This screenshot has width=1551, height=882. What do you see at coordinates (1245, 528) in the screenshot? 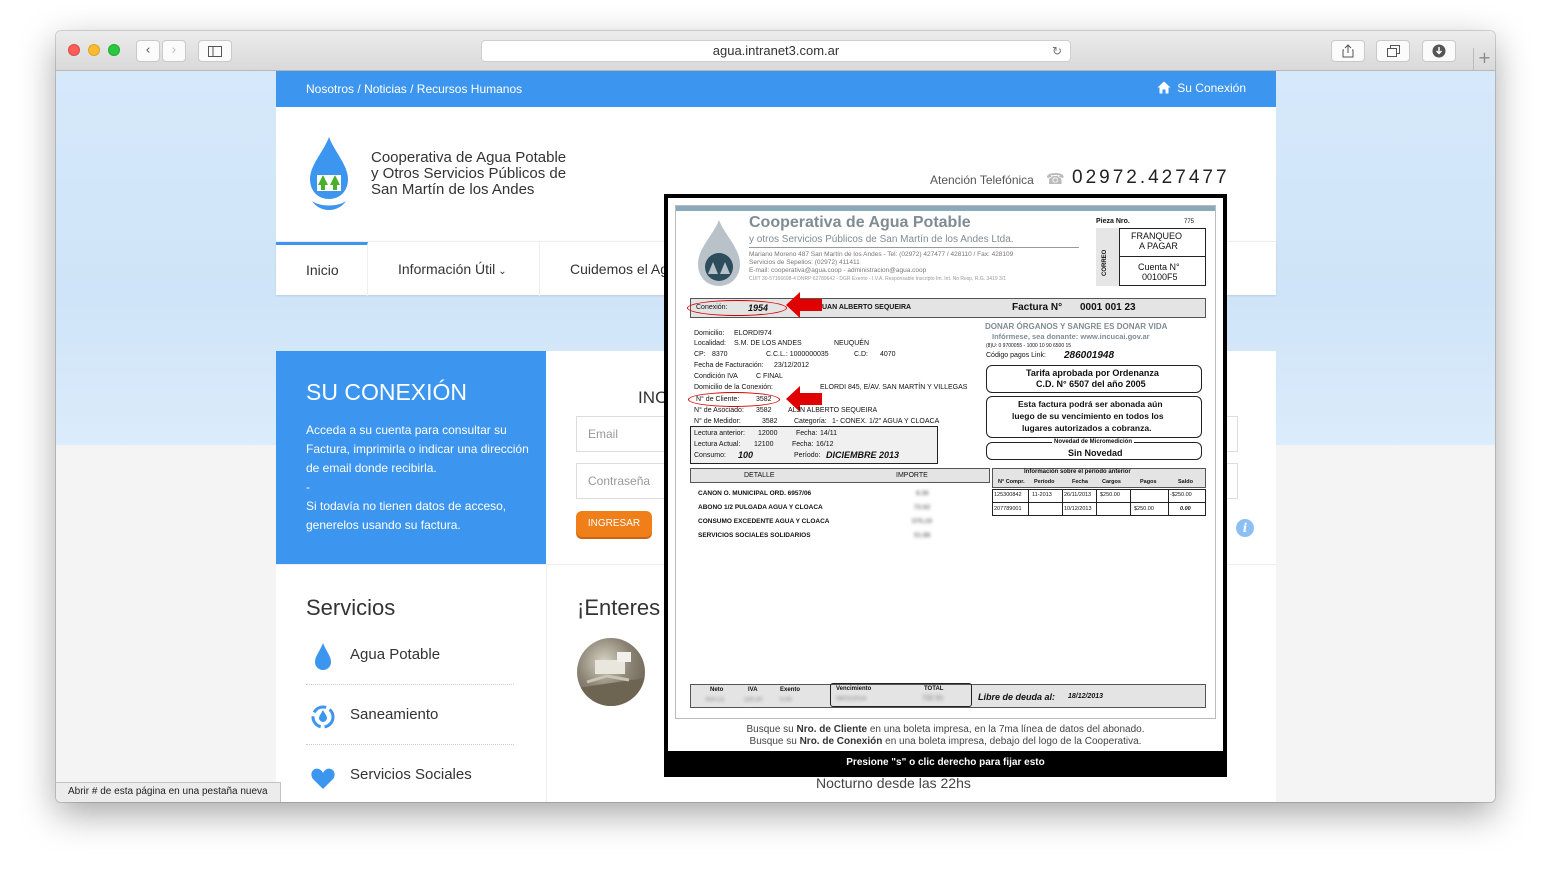
I see `info-icon: i` at bounding box center [1245, 528].